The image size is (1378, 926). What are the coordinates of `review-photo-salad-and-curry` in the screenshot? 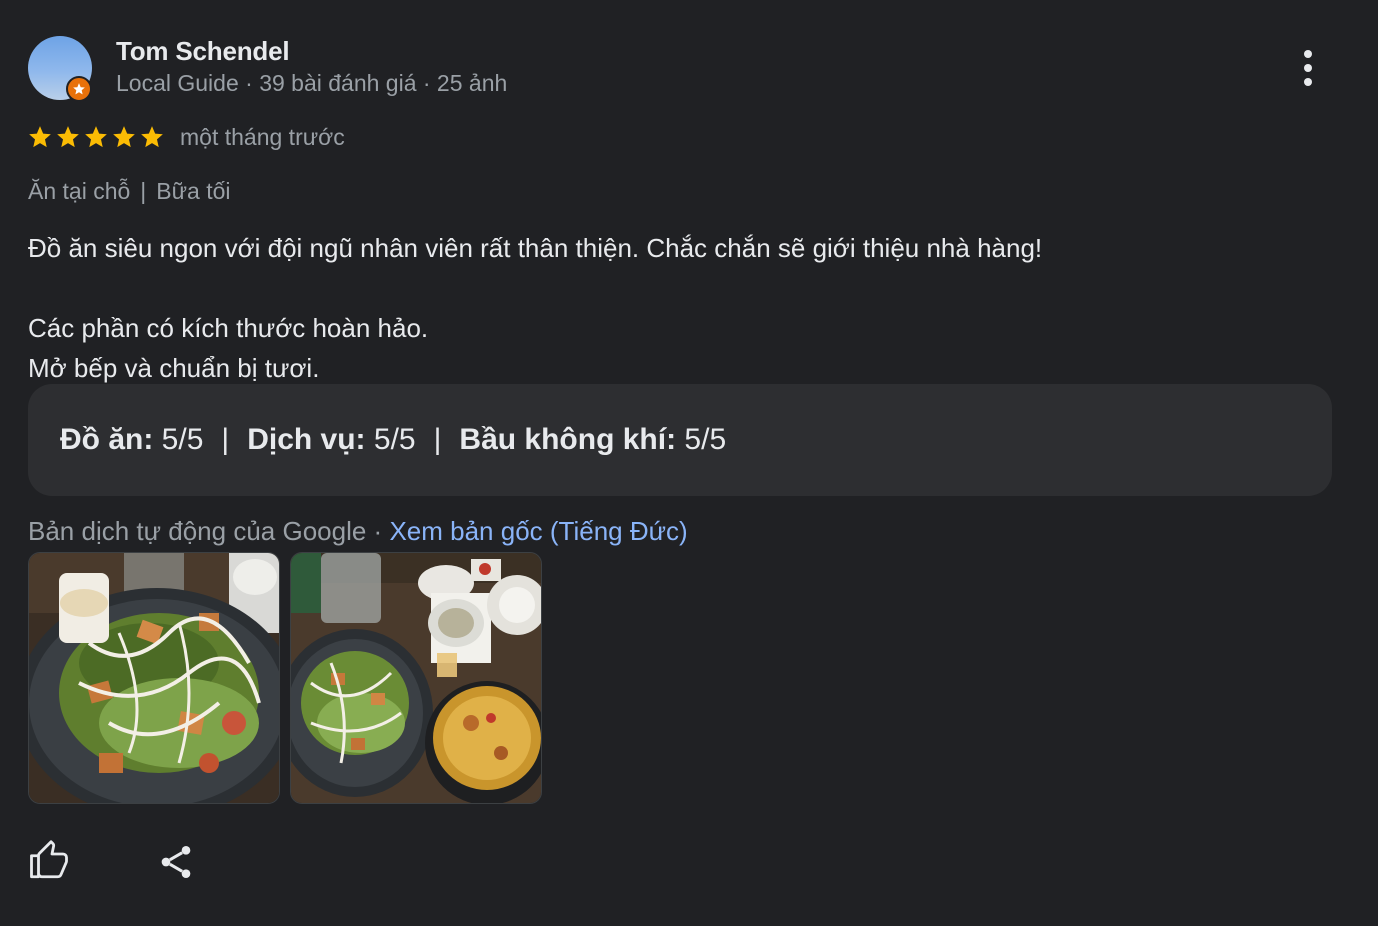 It's located at (416, 678).